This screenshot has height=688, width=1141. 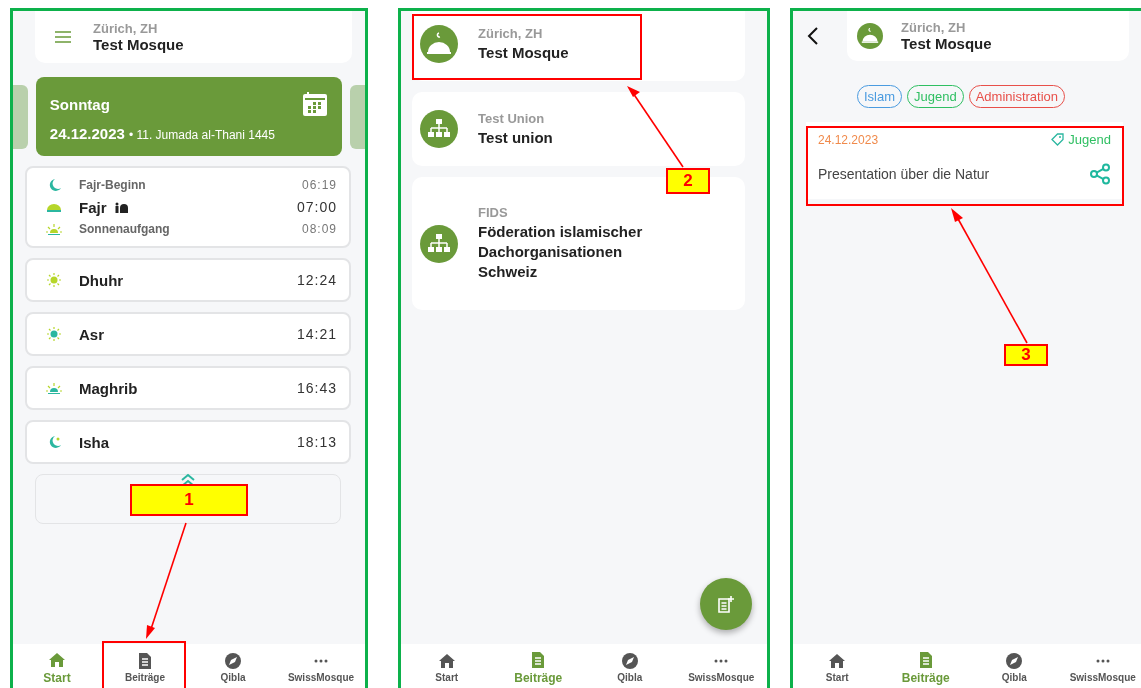 What do you see at coordinates (964, 160) in the screenshot?
I see `post-card: 24.12.2023 Jugend Presentation über die Natur` at bounding box center [964, 160].